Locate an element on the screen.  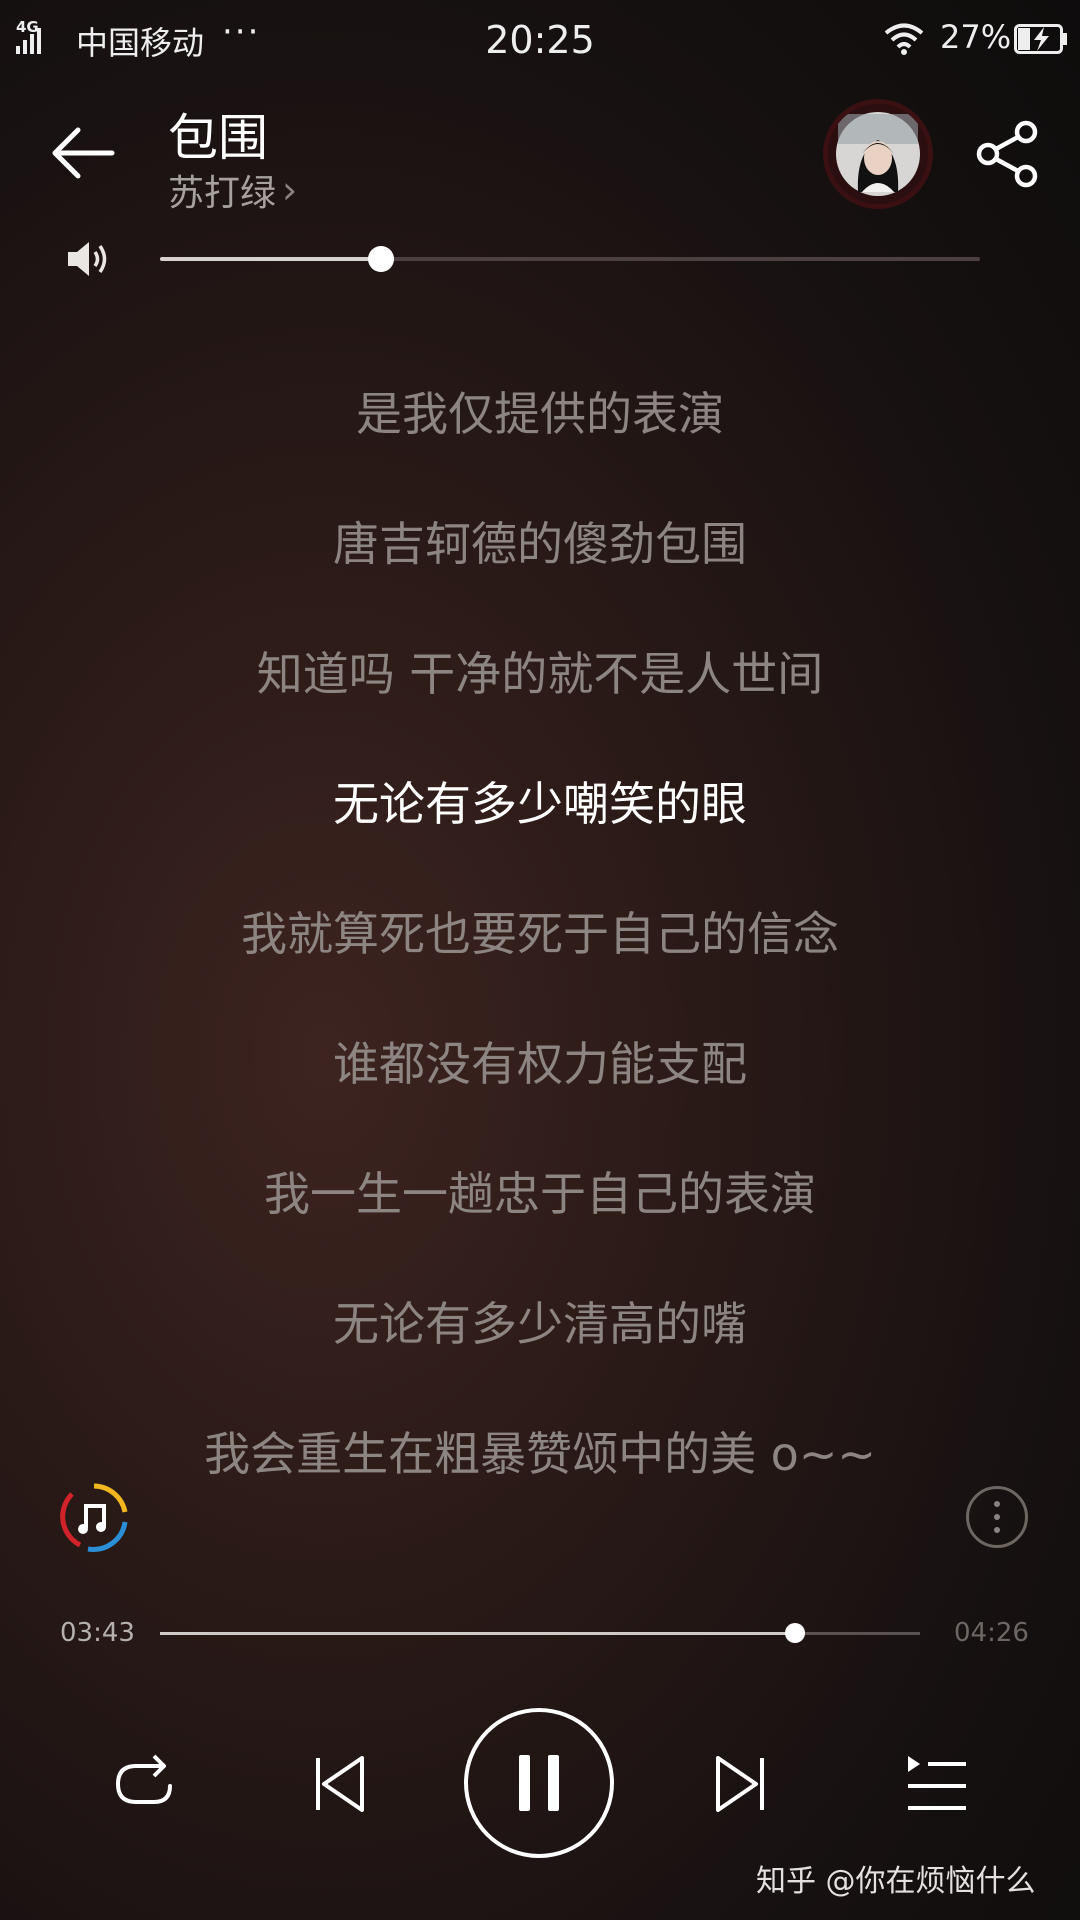
watermark: 知乎 @你在烦恼什么 is located at coordinates (896, 1881).